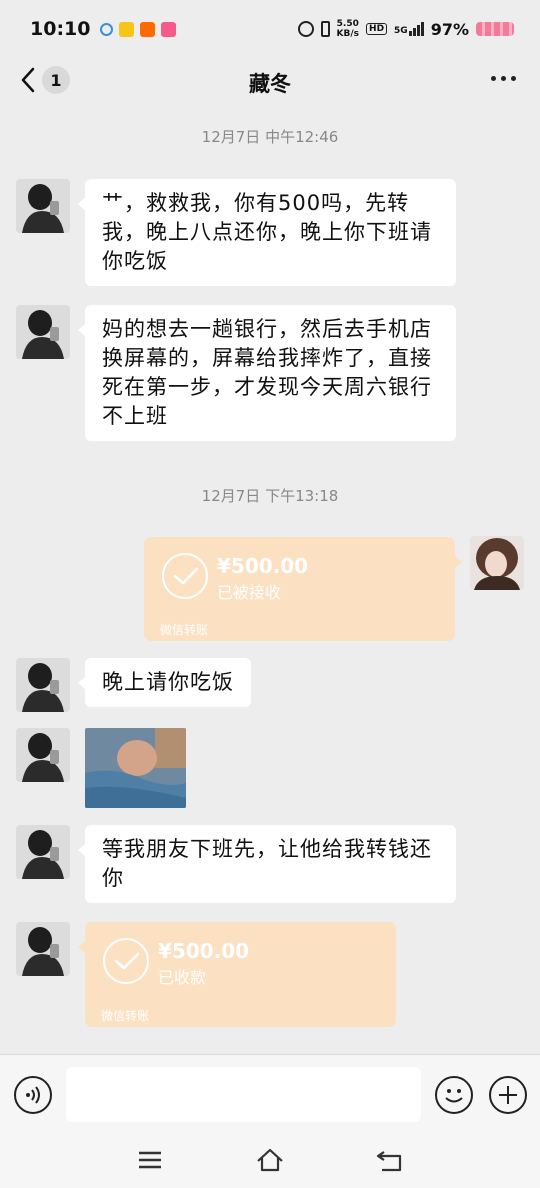  I want to click on battery-percent: 97%, so click(449, 29).